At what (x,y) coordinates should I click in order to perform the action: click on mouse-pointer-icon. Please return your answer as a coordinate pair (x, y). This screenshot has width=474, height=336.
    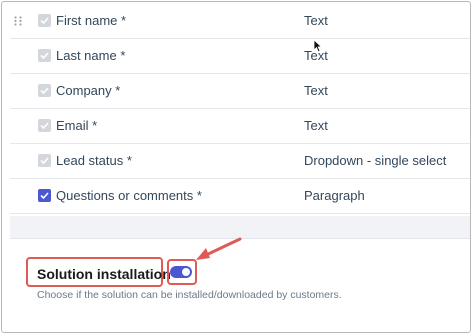
    Looking at the image, I should click on (318, 48).